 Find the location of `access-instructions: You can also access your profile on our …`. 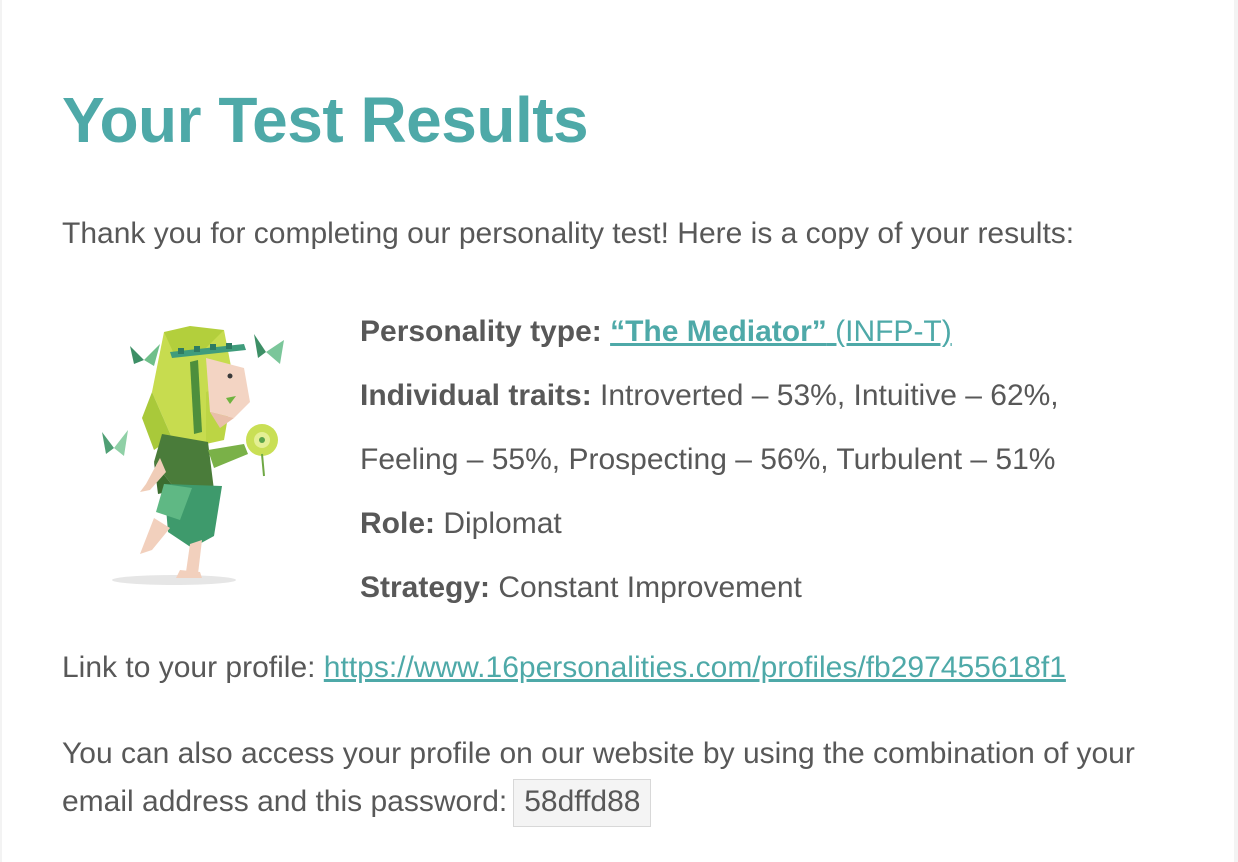

access-instructions: You can also access your profile on our … is located at coordinates (632, 779).